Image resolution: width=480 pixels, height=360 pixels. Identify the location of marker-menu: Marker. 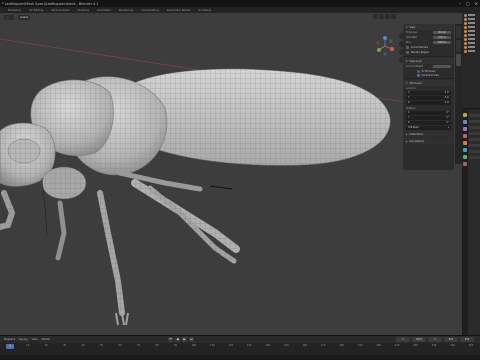
(46, 339).